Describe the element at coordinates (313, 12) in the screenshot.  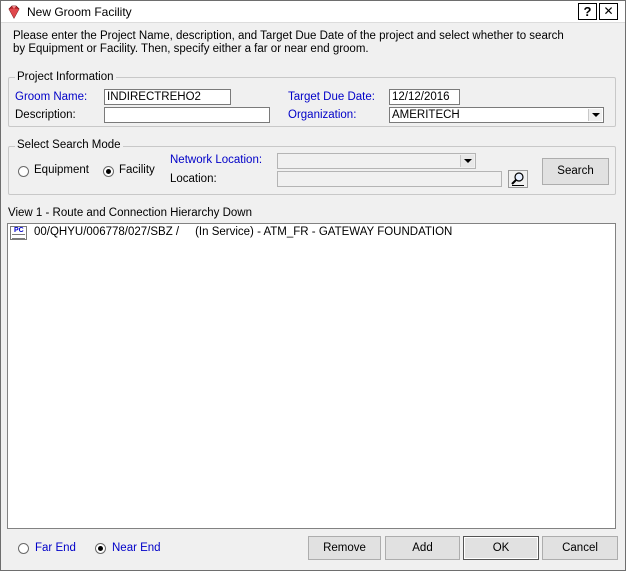
I see `title-bar: New Groom Facility ? ✕` at that location.